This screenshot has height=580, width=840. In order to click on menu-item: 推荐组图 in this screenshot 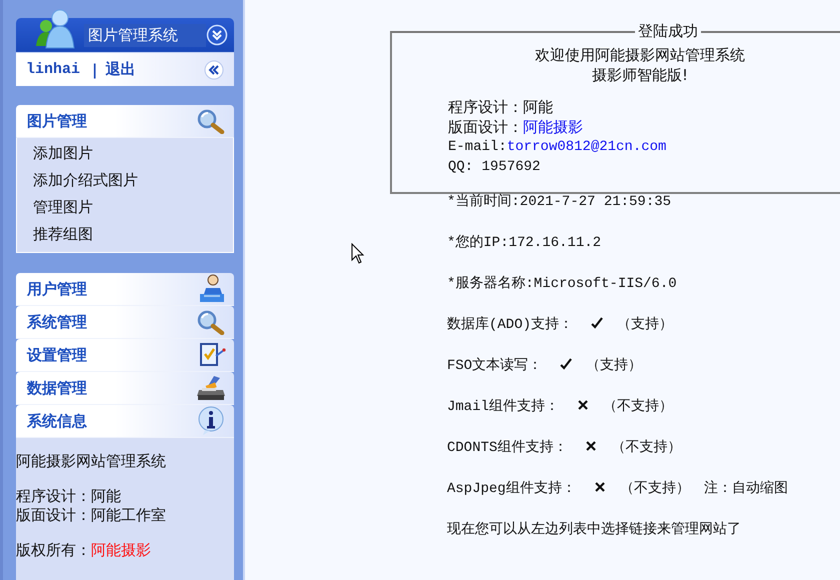, I will do `click(63, 234)`.